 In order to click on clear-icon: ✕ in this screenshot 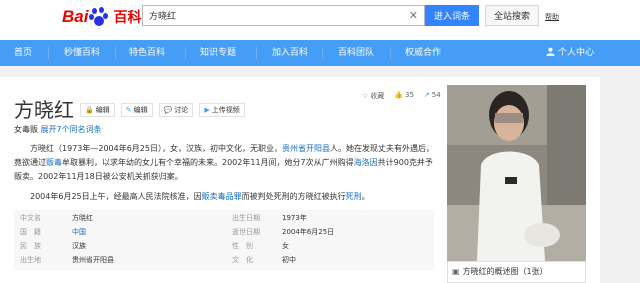, I will do `click(413, 15)`.